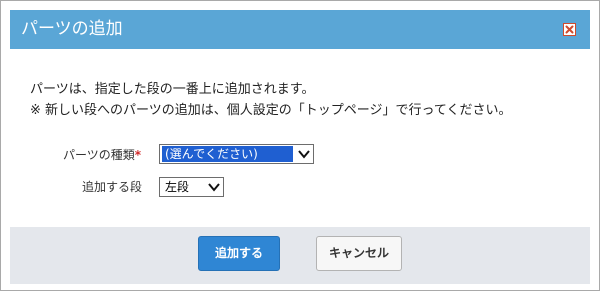  I want to click on column-select: 左段, so click(191, 187).